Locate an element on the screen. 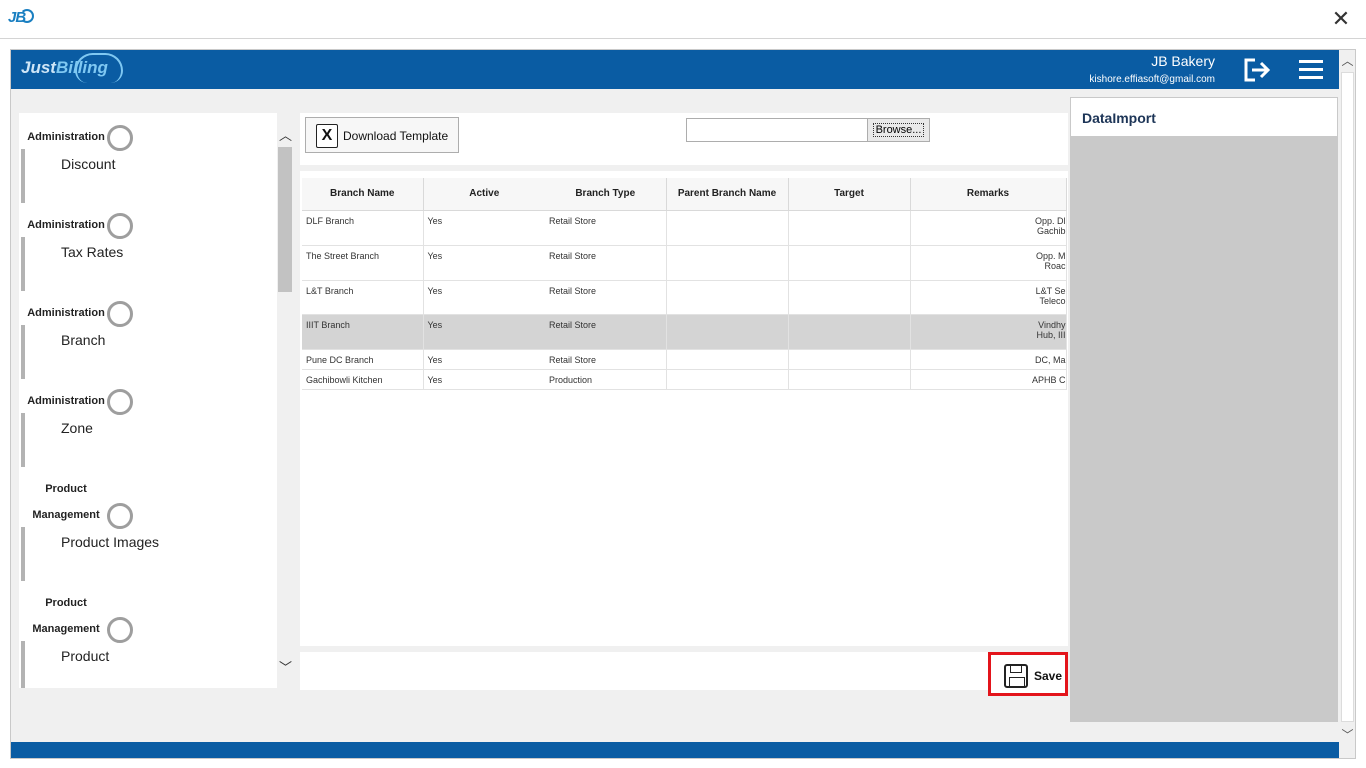 This screenshot has height=768, width=1366. sidebar-item-label: Zone is located at coordinates (77, 428).